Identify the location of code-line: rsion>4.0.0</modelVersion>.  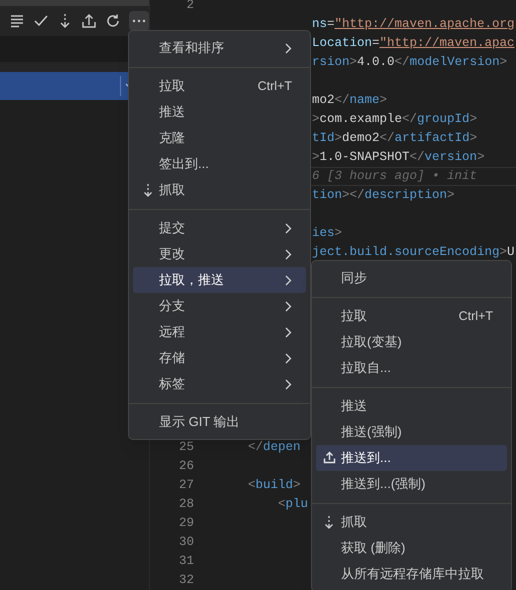
(410, 63).